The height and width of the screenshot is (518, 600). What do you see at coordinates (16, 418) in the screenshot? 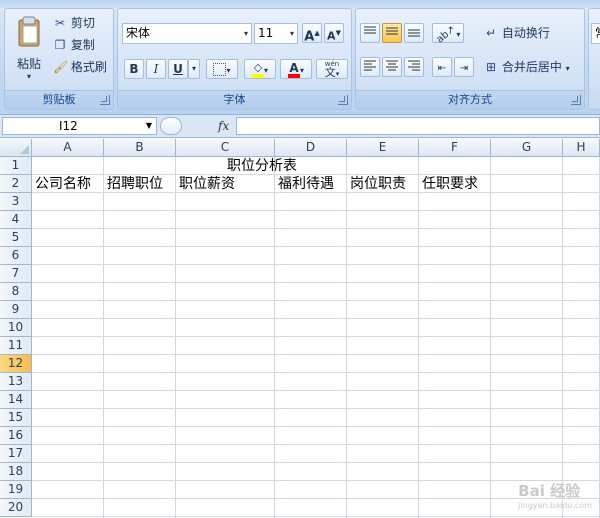
I see `row-header-15: 15` at bounding box center [16, 418].